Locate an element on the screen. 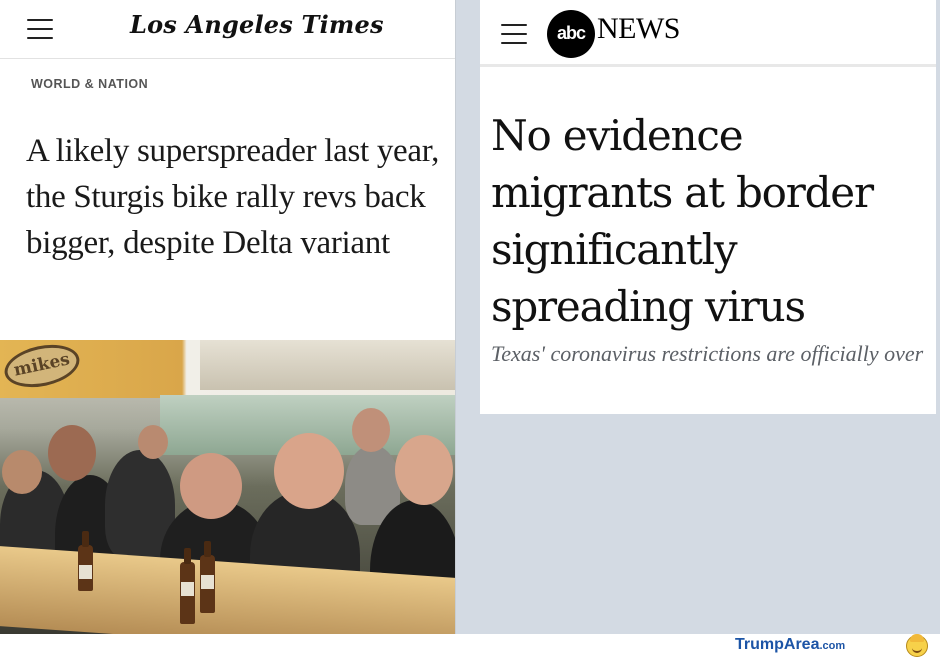 This screenshot has width=940, height=659. watermark: TrumpArea.com is located at coordinates (790, 645).